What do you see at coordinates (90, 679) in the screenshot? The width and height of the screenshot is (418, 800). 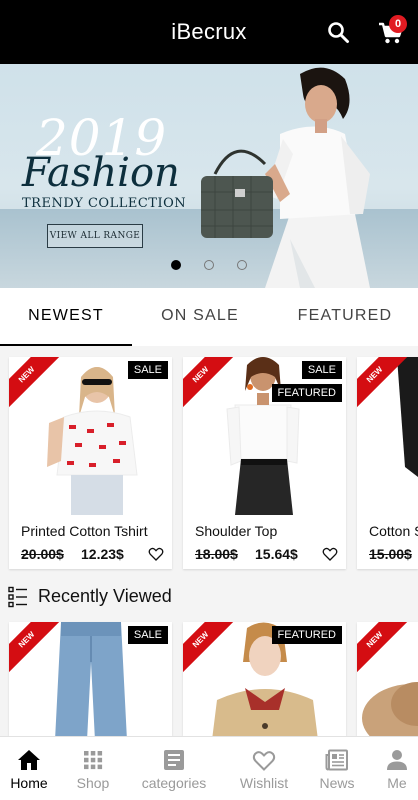 I see `recently-viewed-card: NEW SALE` at bounding box center [90, 679].